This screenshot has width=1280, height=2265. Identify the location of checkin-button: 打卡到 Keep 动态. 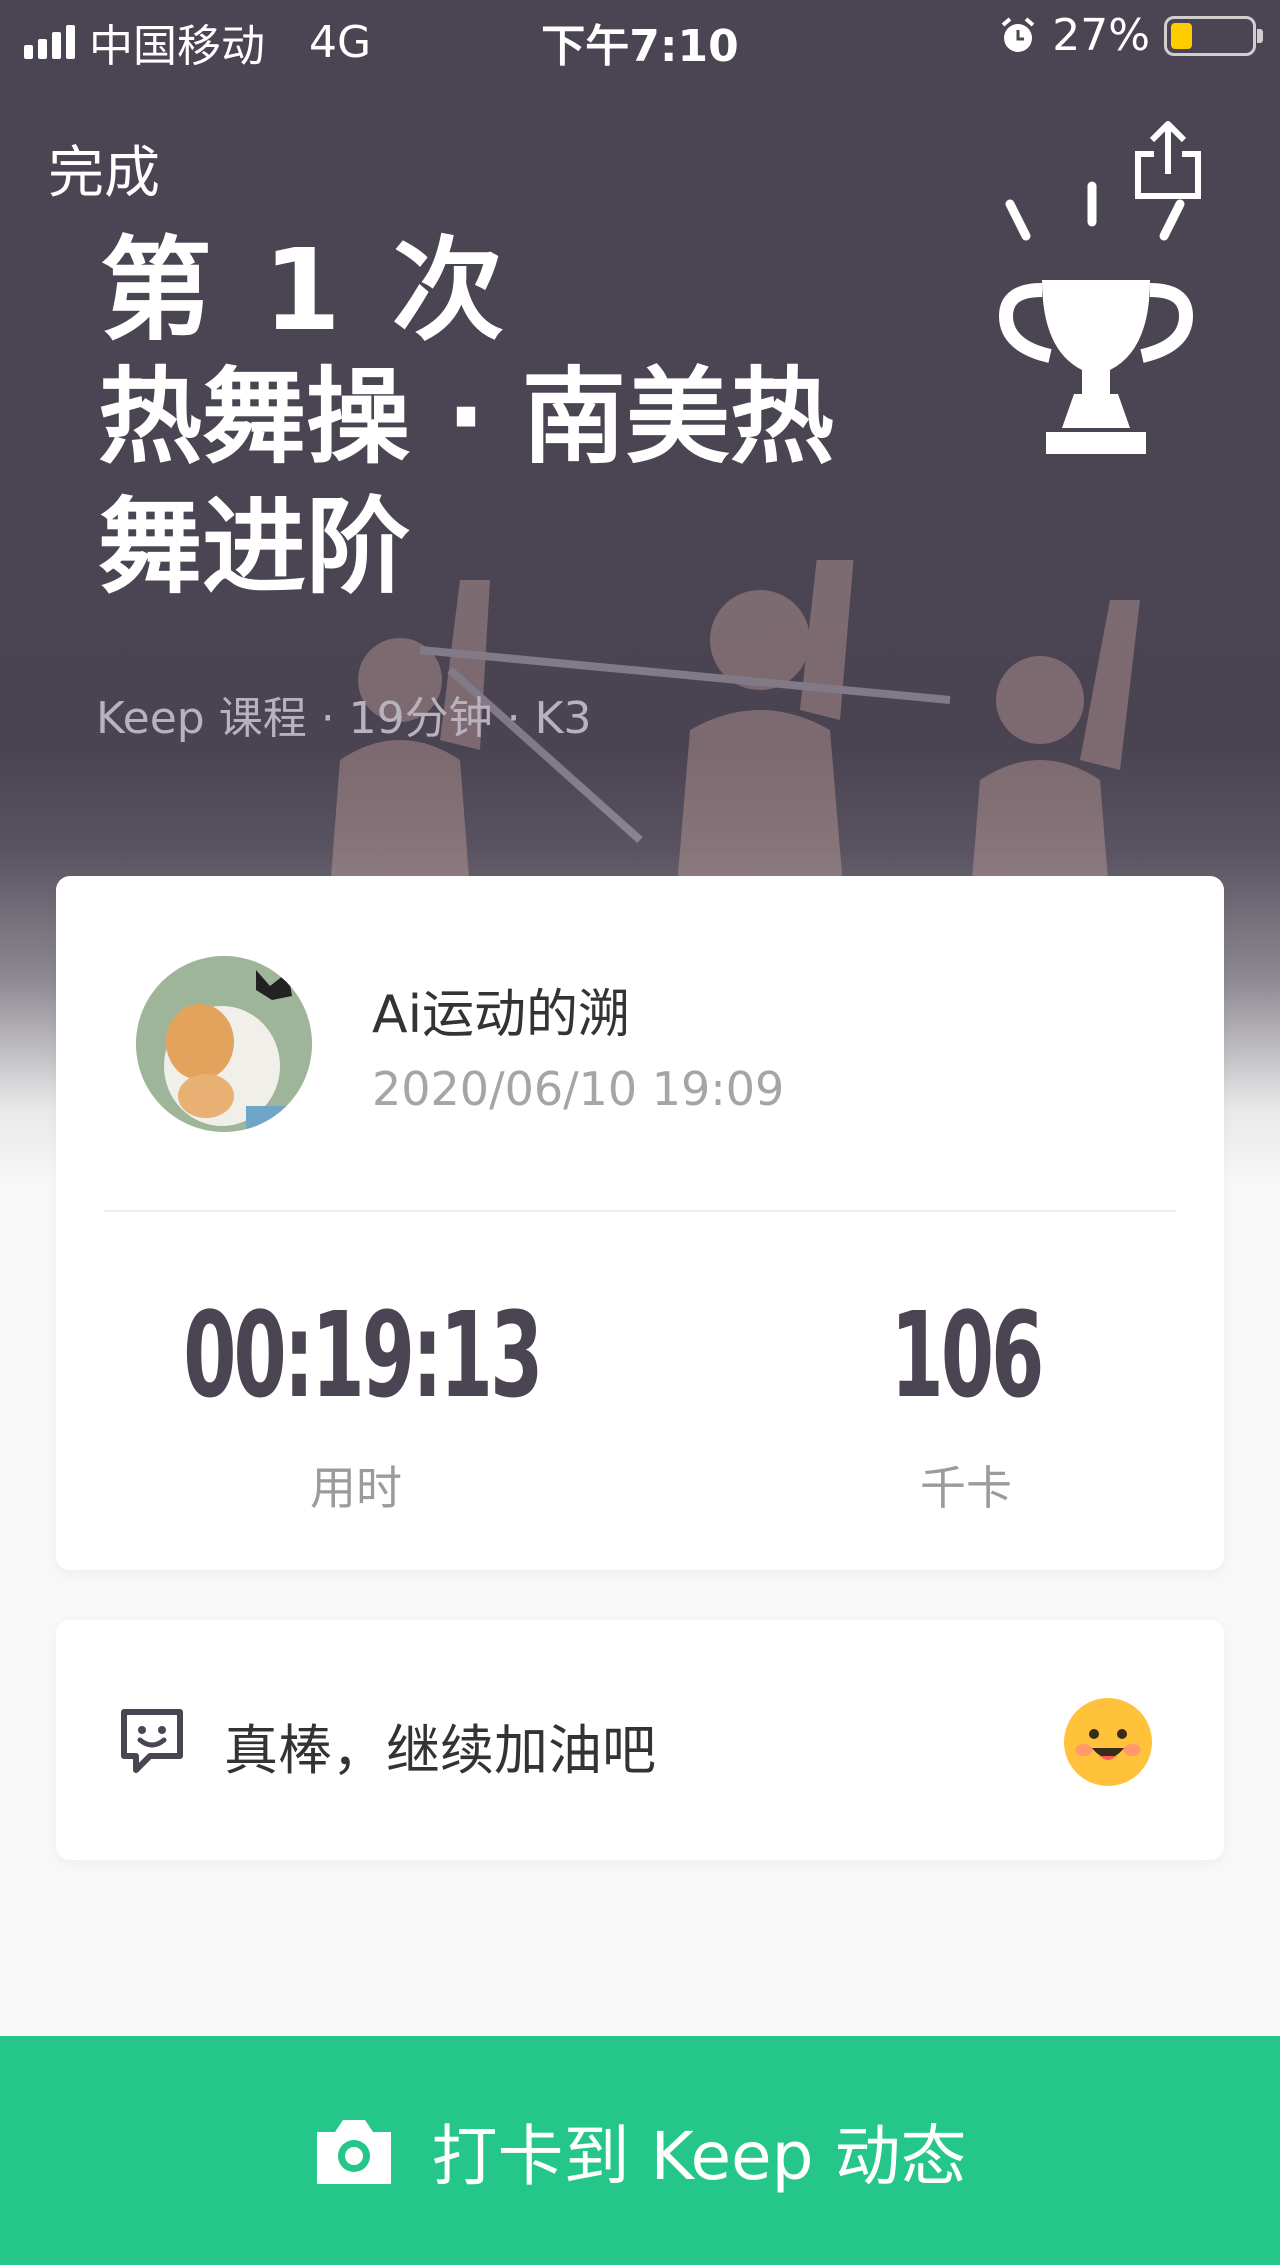
(640, 2150).